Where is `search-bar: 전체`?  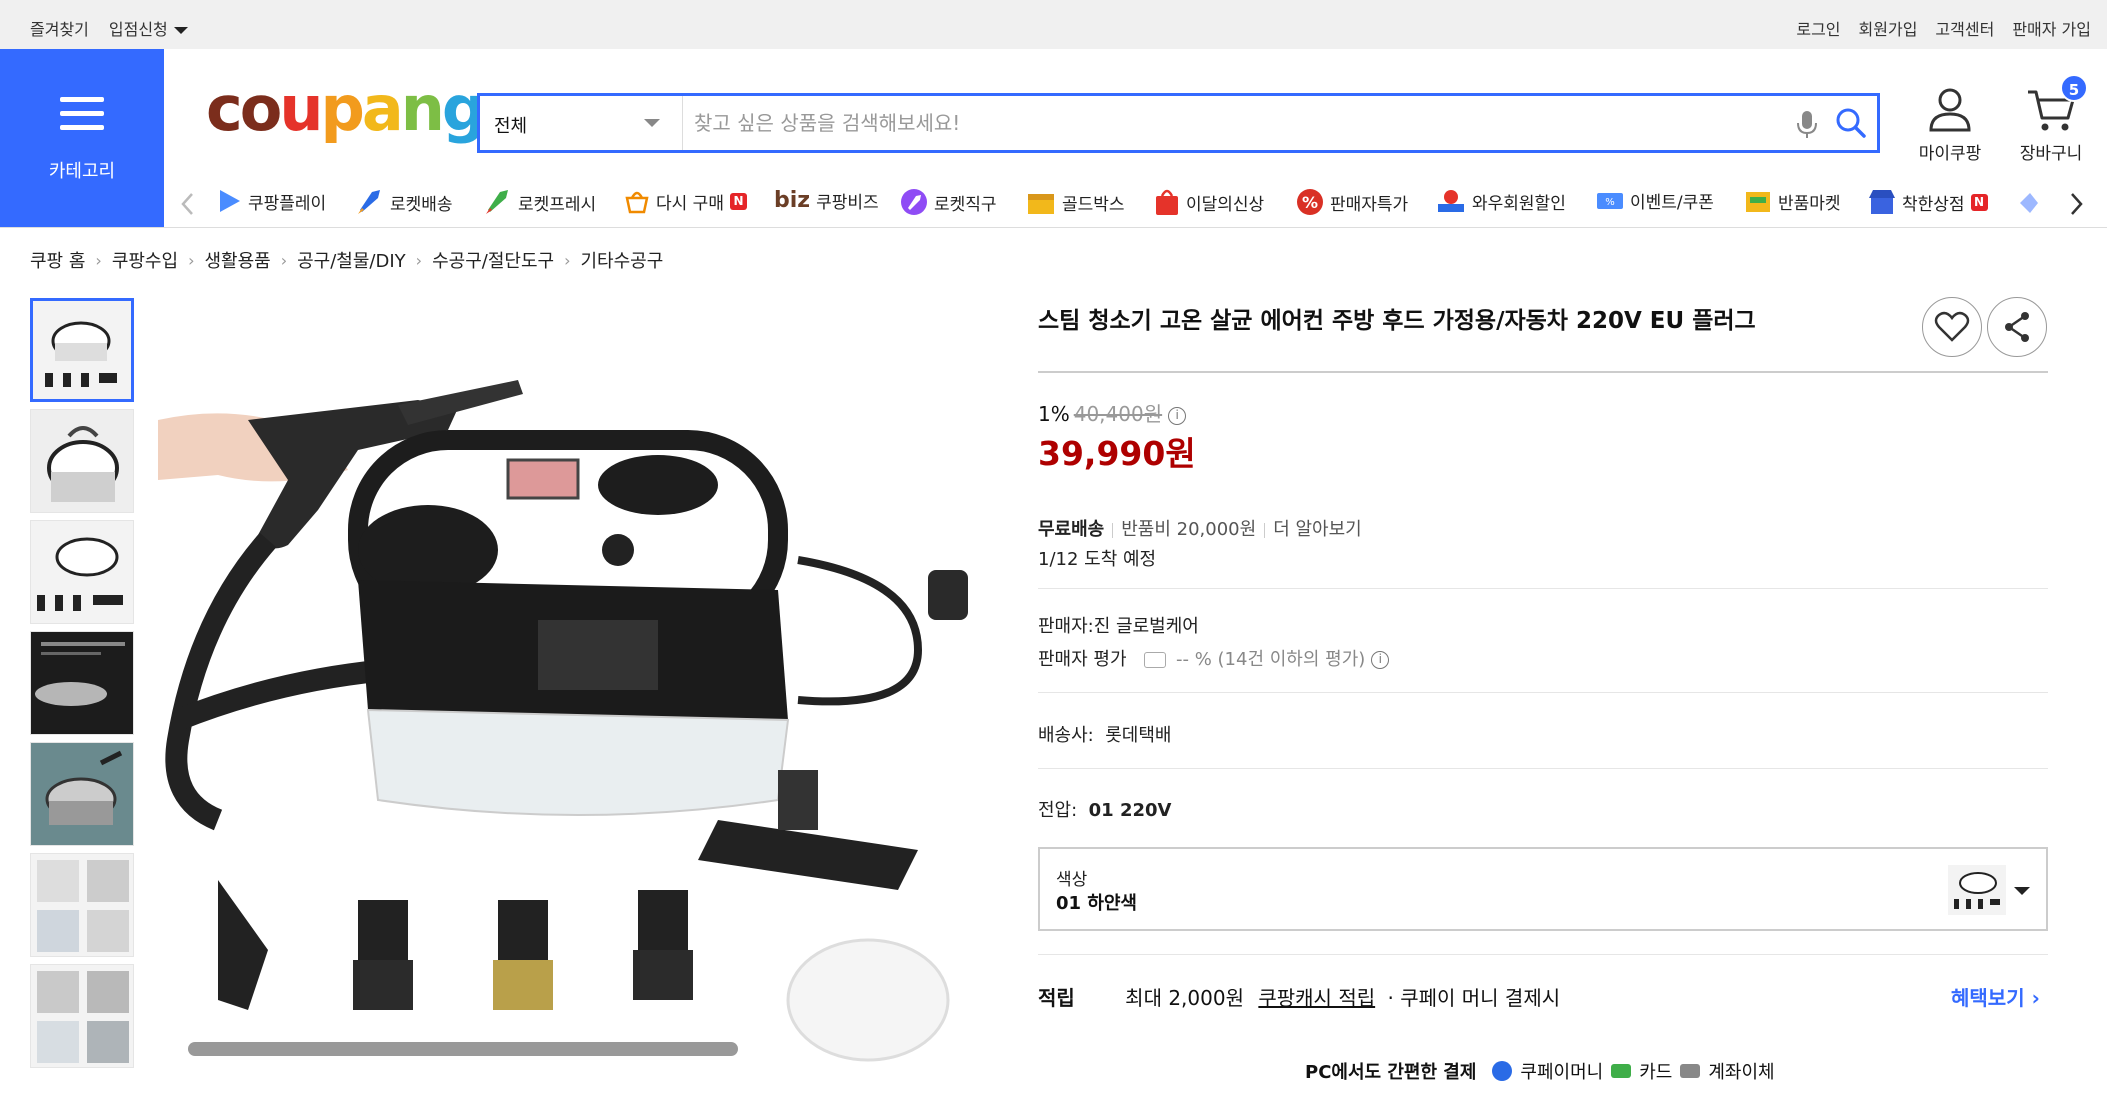 search-bar: 전체 is located at coordinates (1178, 123).